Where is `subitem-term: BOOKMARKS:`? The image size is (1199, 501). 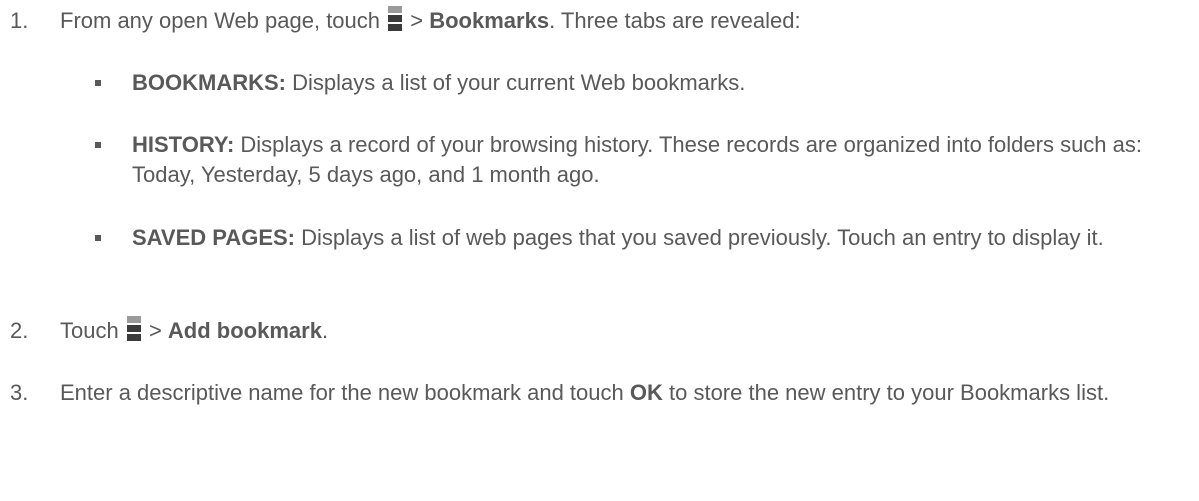 subitem-term: BOOKMARKS: is located at coordinates (209, 82).